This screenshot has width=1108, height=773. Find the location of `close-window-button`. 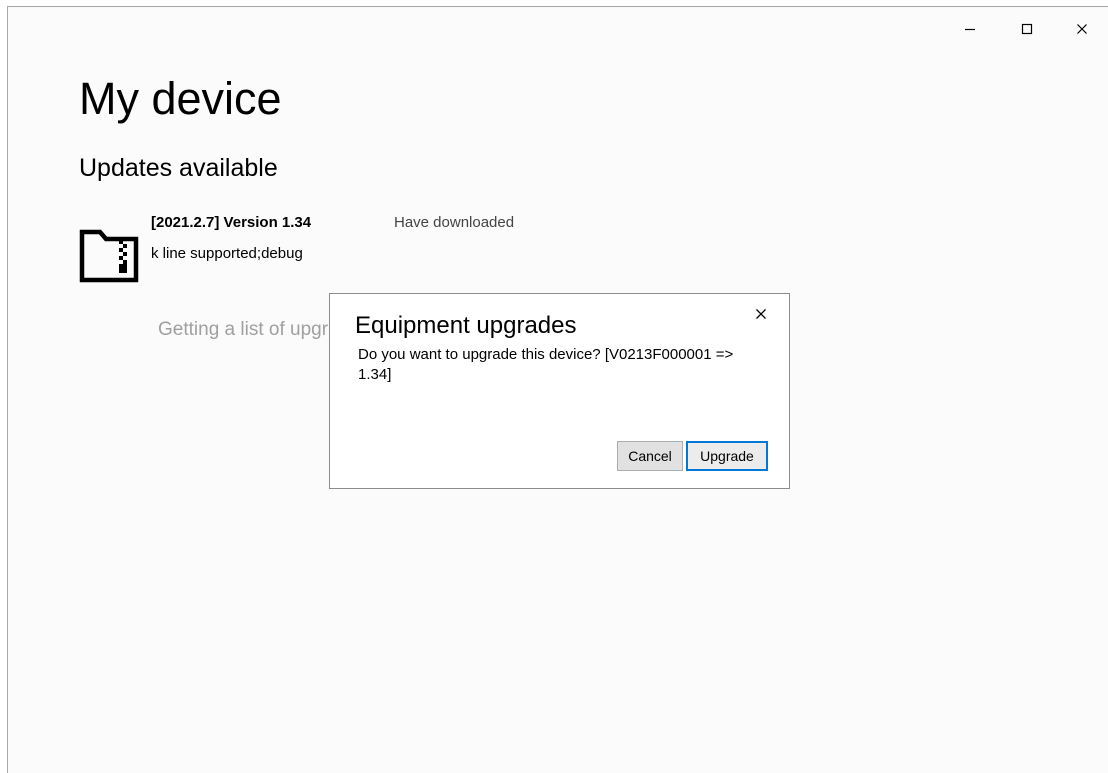

close-window-button is located at coordinates (1082, 29).